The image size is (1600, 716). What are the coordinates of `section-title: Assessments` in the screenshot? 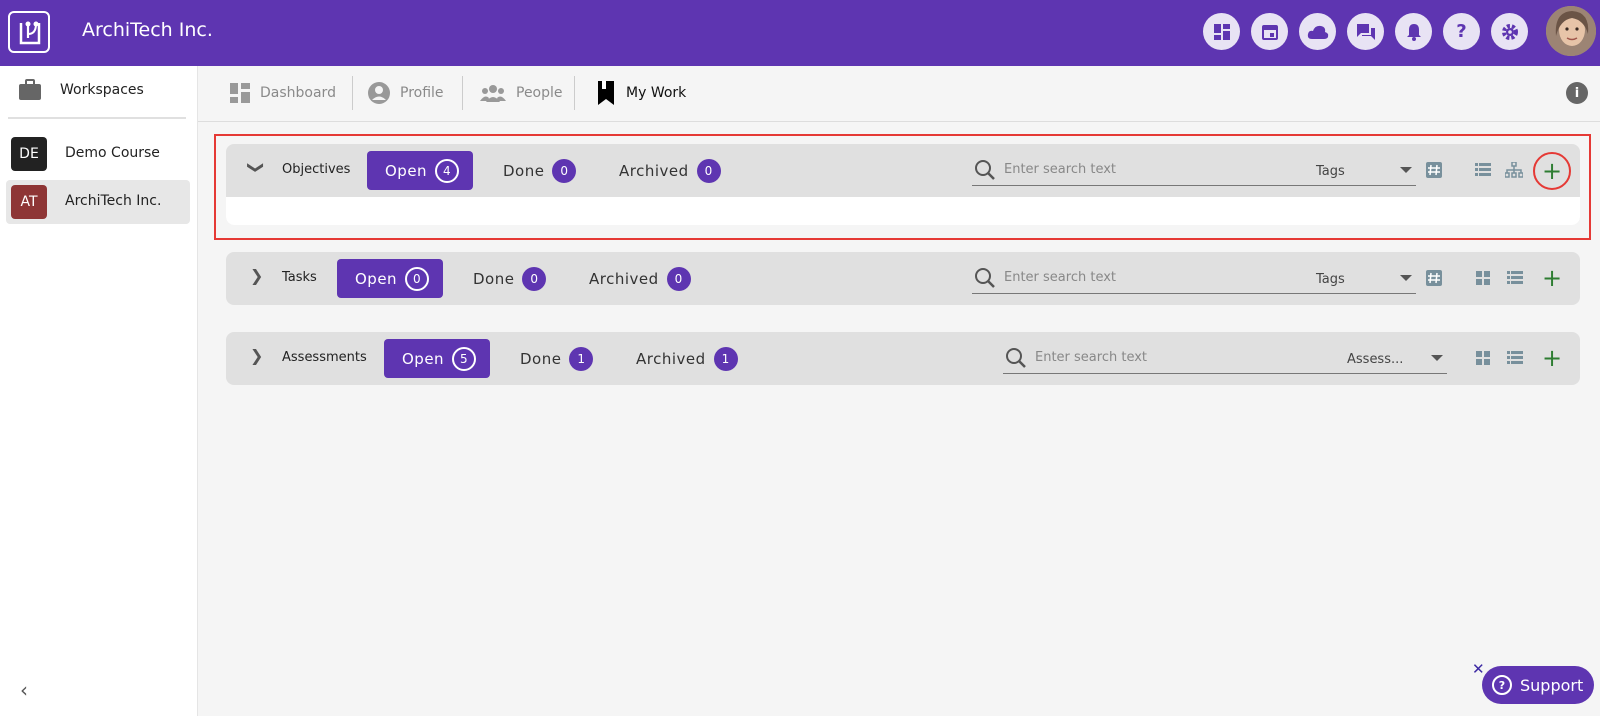 It's located at (324, 357).